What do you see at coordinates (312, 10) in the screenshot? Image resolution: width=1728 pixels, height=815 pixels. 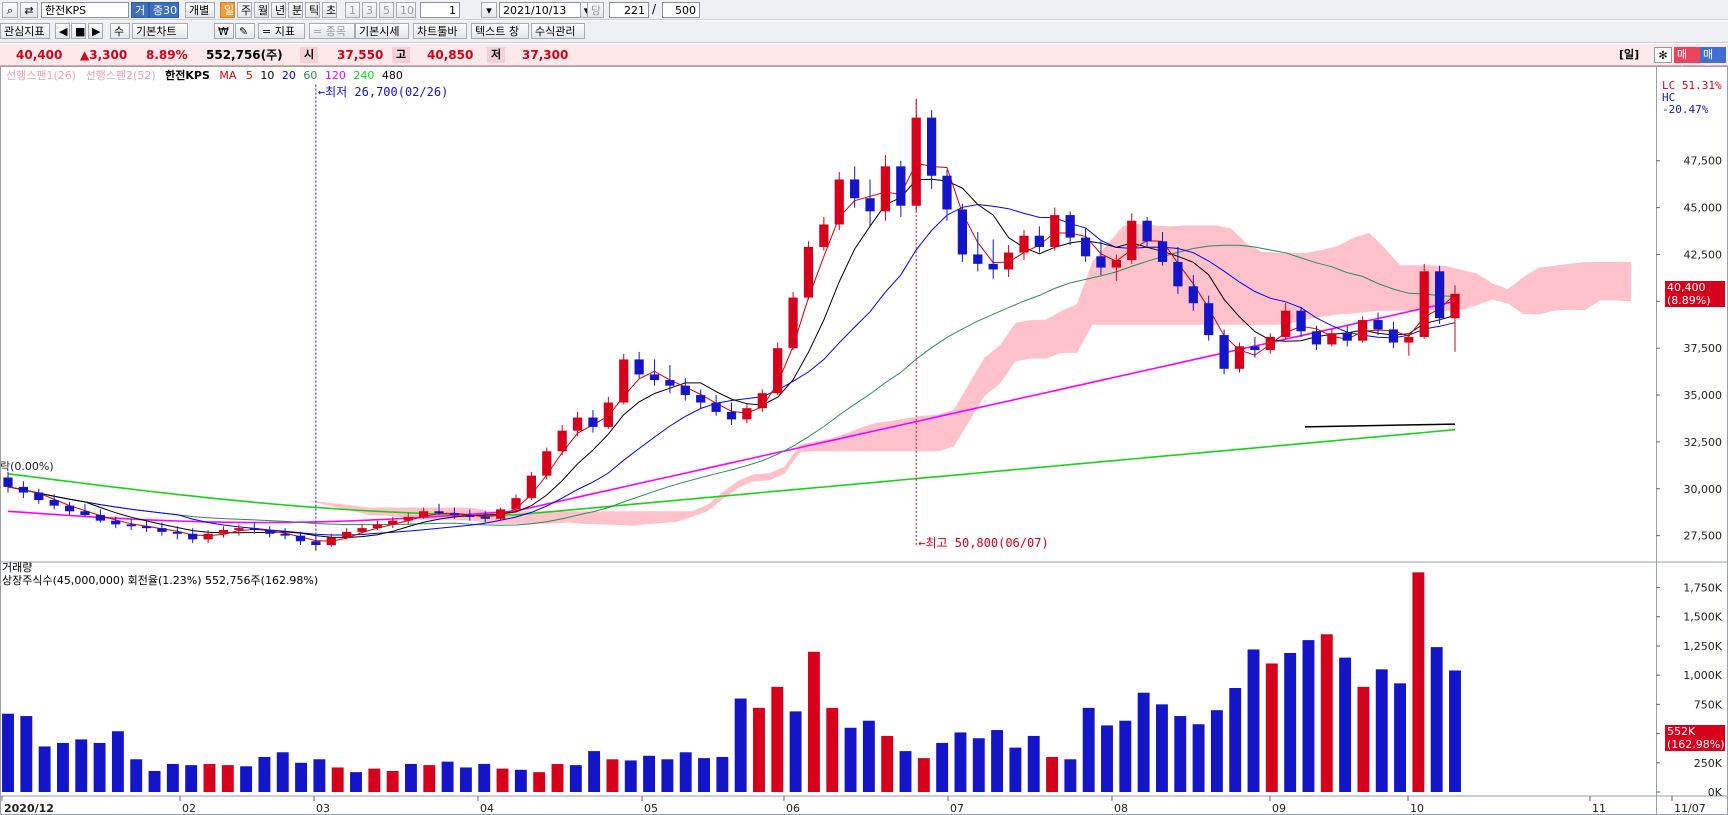 I see `period-tick: 틱` at bounding box center [312, 10].